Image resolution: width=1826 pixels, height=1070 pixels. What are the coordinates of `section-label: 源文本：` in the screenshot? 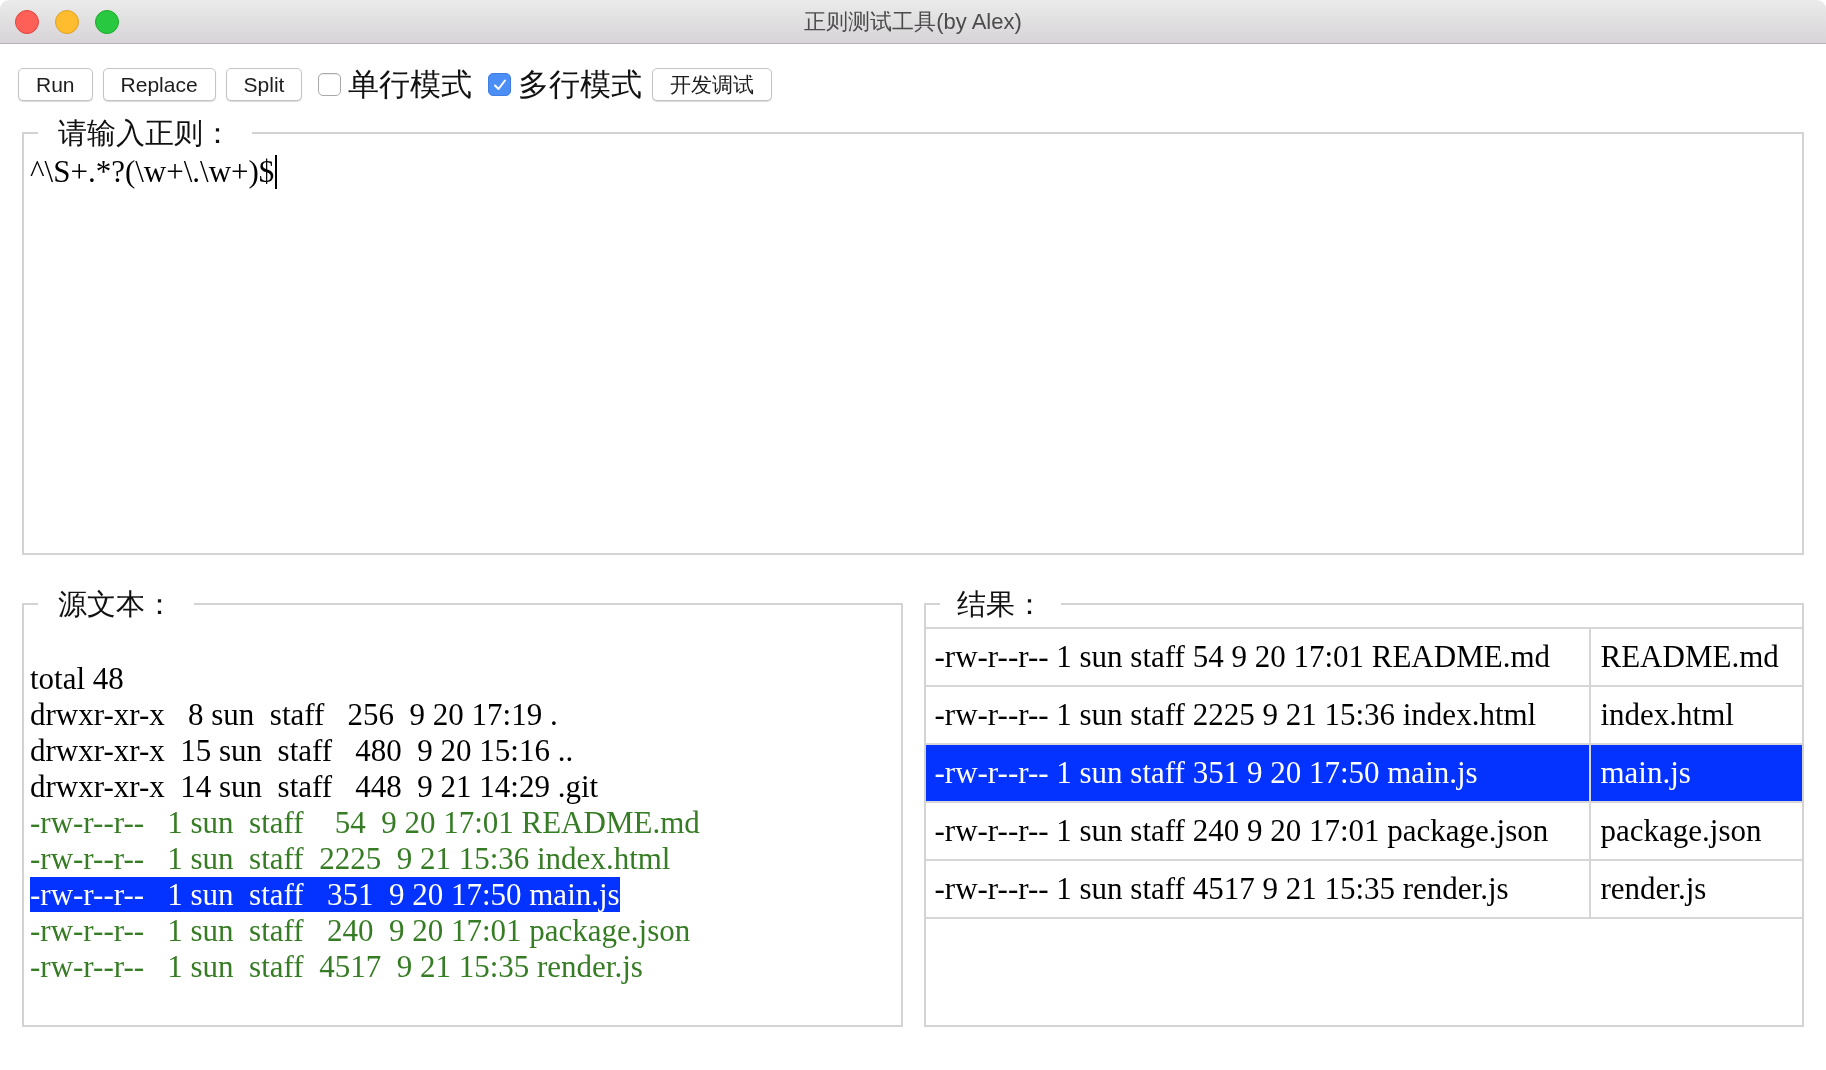 It's located at (116, 604).